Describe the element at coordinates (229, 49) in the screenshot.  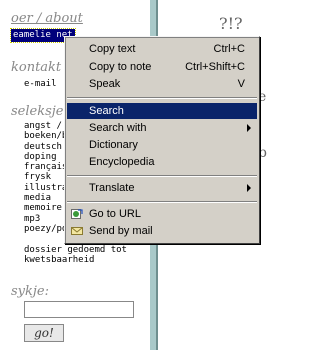
I see `menu-item-shortcut: Ctrl+C` at that location.